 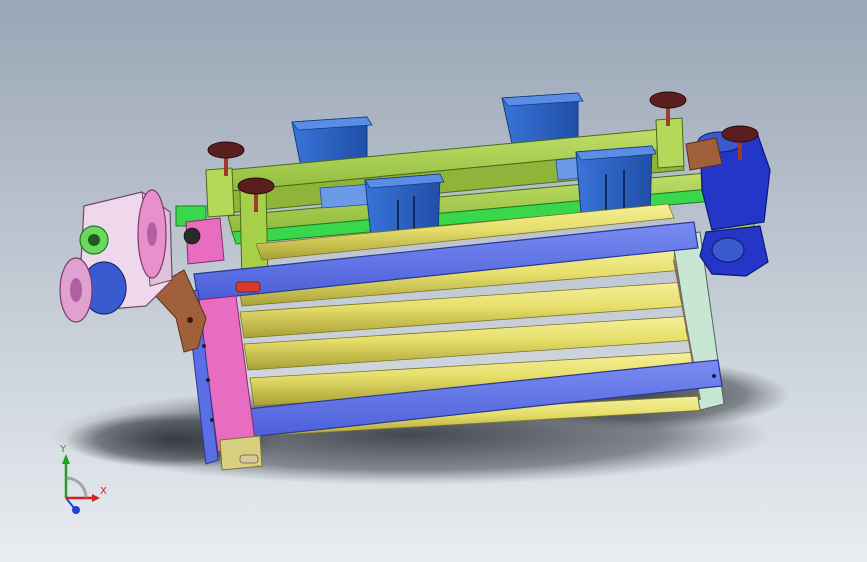 What do you see at coordinates (76, 487) in the screenshot?
I see `rotation-arc` at bounding box center [76, 487].